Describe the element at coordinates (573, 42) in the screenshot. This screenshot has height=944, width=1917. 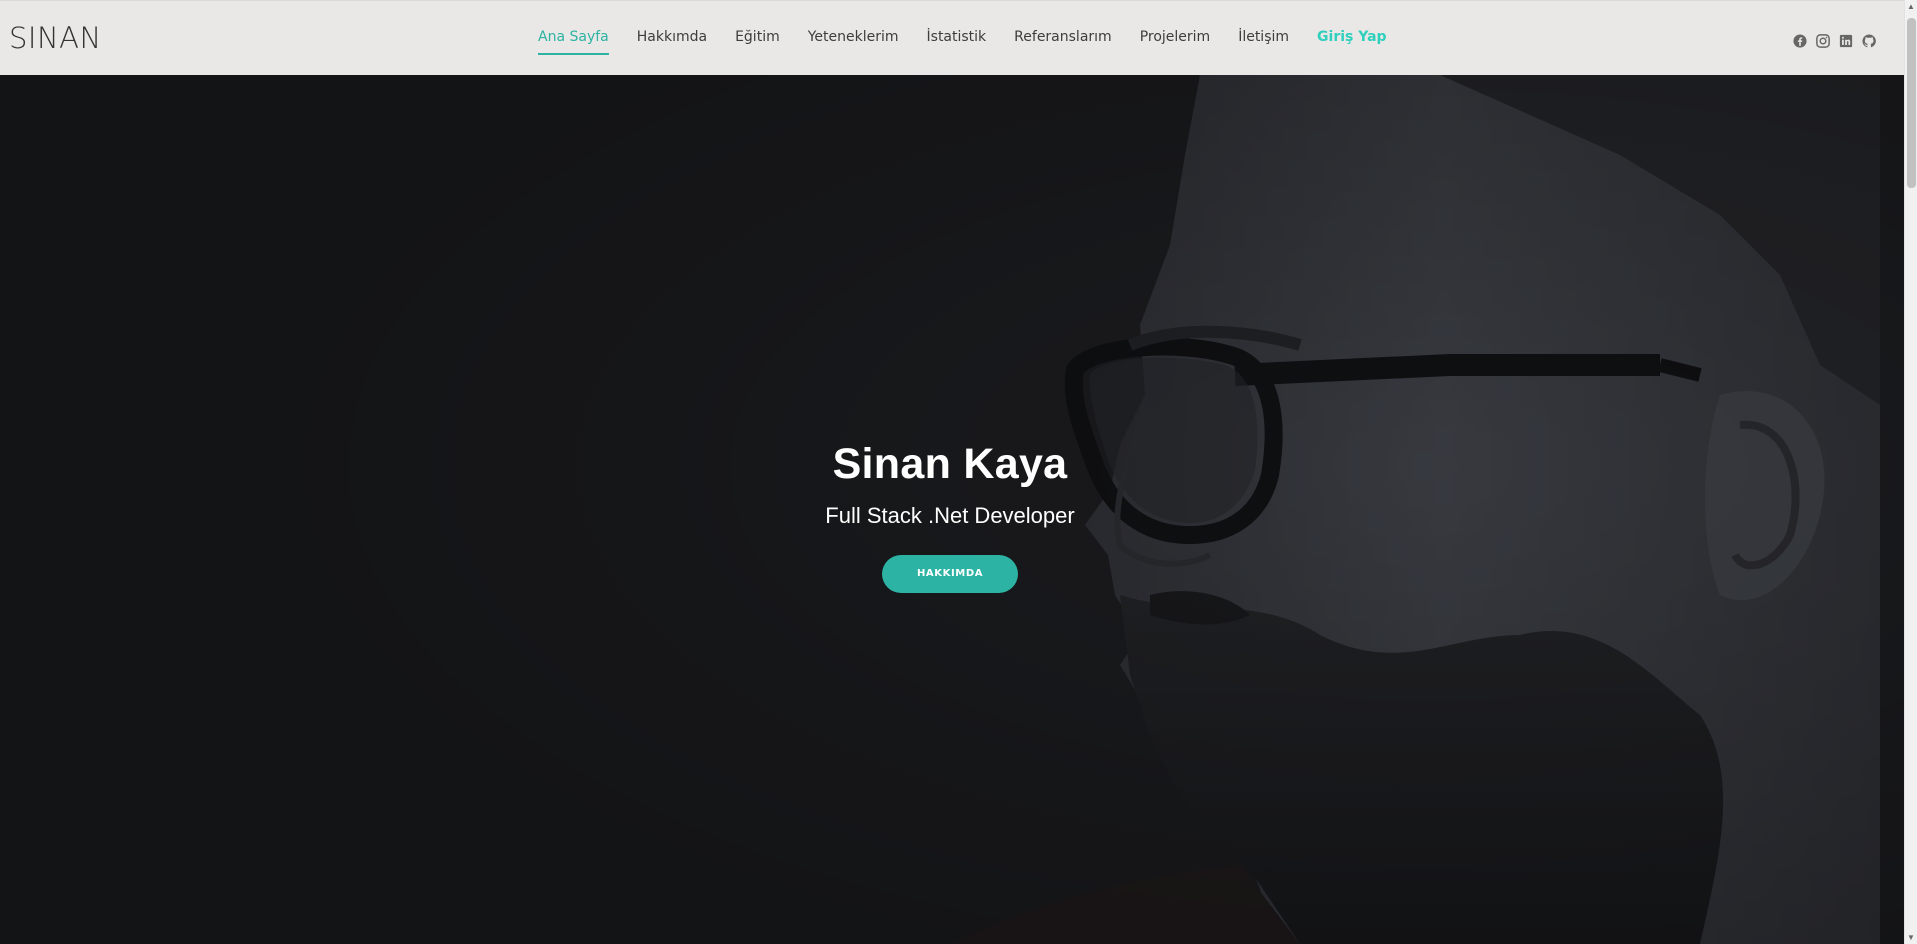
I see `nav-item-ana-sayfa: Ana Sayfa` at that location.